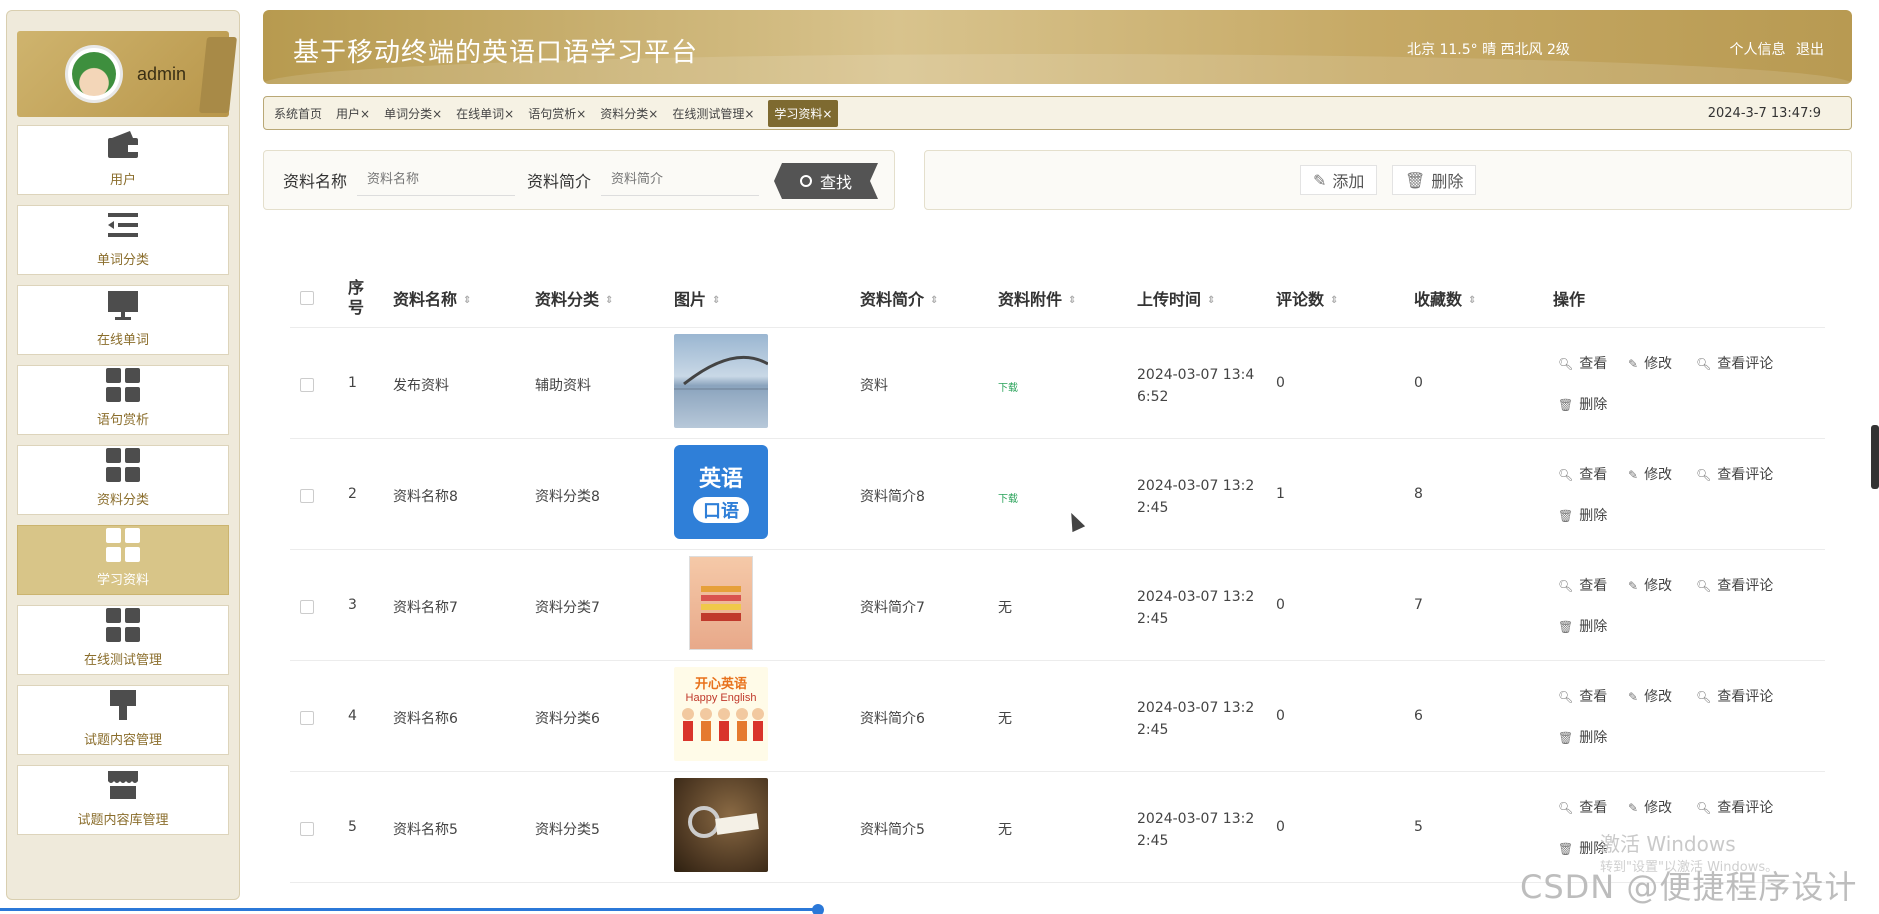 This screenshot has width=1879, height=914. Describe the element at coordinates (123, 640) in the screenshot. I see `sidebar-item-online-test: 在线测试管理` at that location.